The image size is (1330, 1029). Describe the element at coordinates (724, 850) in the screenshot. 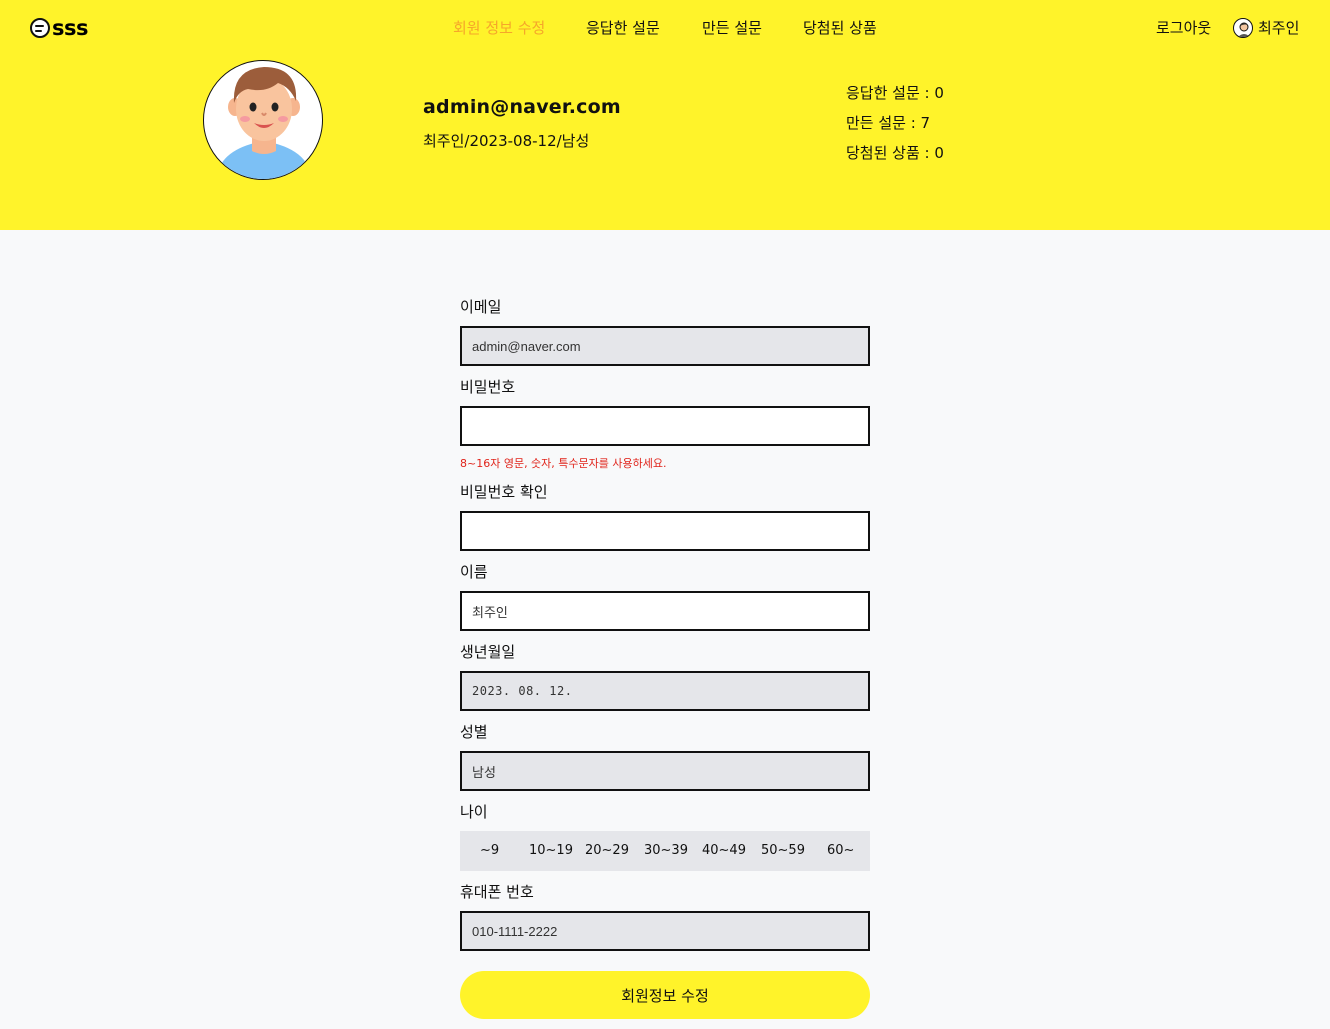

I see `age-option: 40~49` at that location.